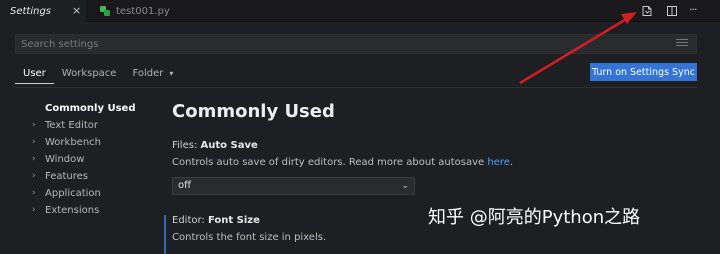  What do you see at coordinates (534, 217) in the screenshot?
I see `watermark: 知乎 @阿亮的Python之路` at bounding box center [534, 217].